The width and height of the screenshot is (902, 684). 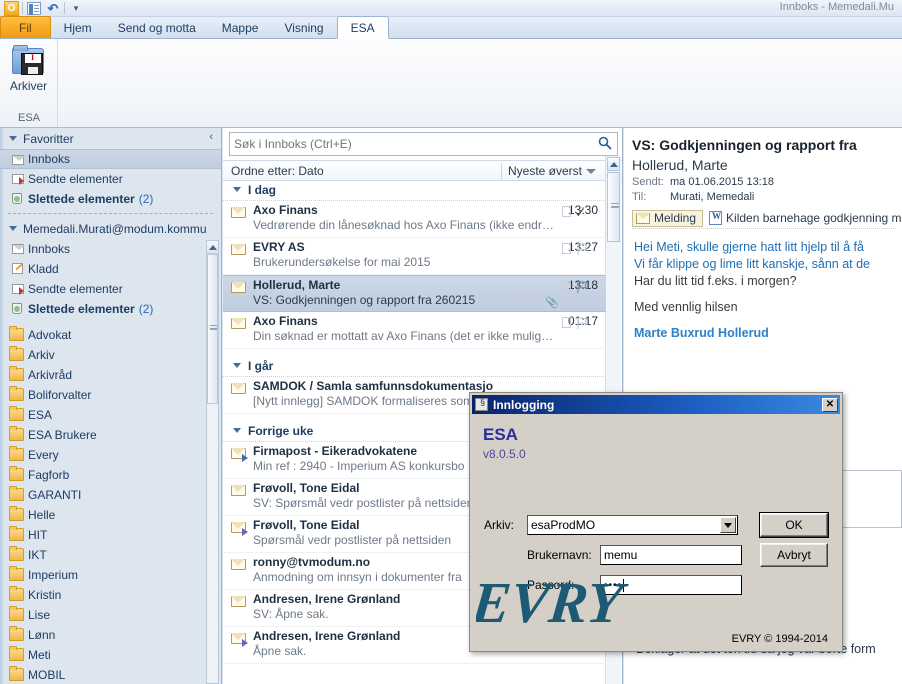 I want to click on sidebar-item-innboks-fav: Innboks, so click(x=110, y=159).